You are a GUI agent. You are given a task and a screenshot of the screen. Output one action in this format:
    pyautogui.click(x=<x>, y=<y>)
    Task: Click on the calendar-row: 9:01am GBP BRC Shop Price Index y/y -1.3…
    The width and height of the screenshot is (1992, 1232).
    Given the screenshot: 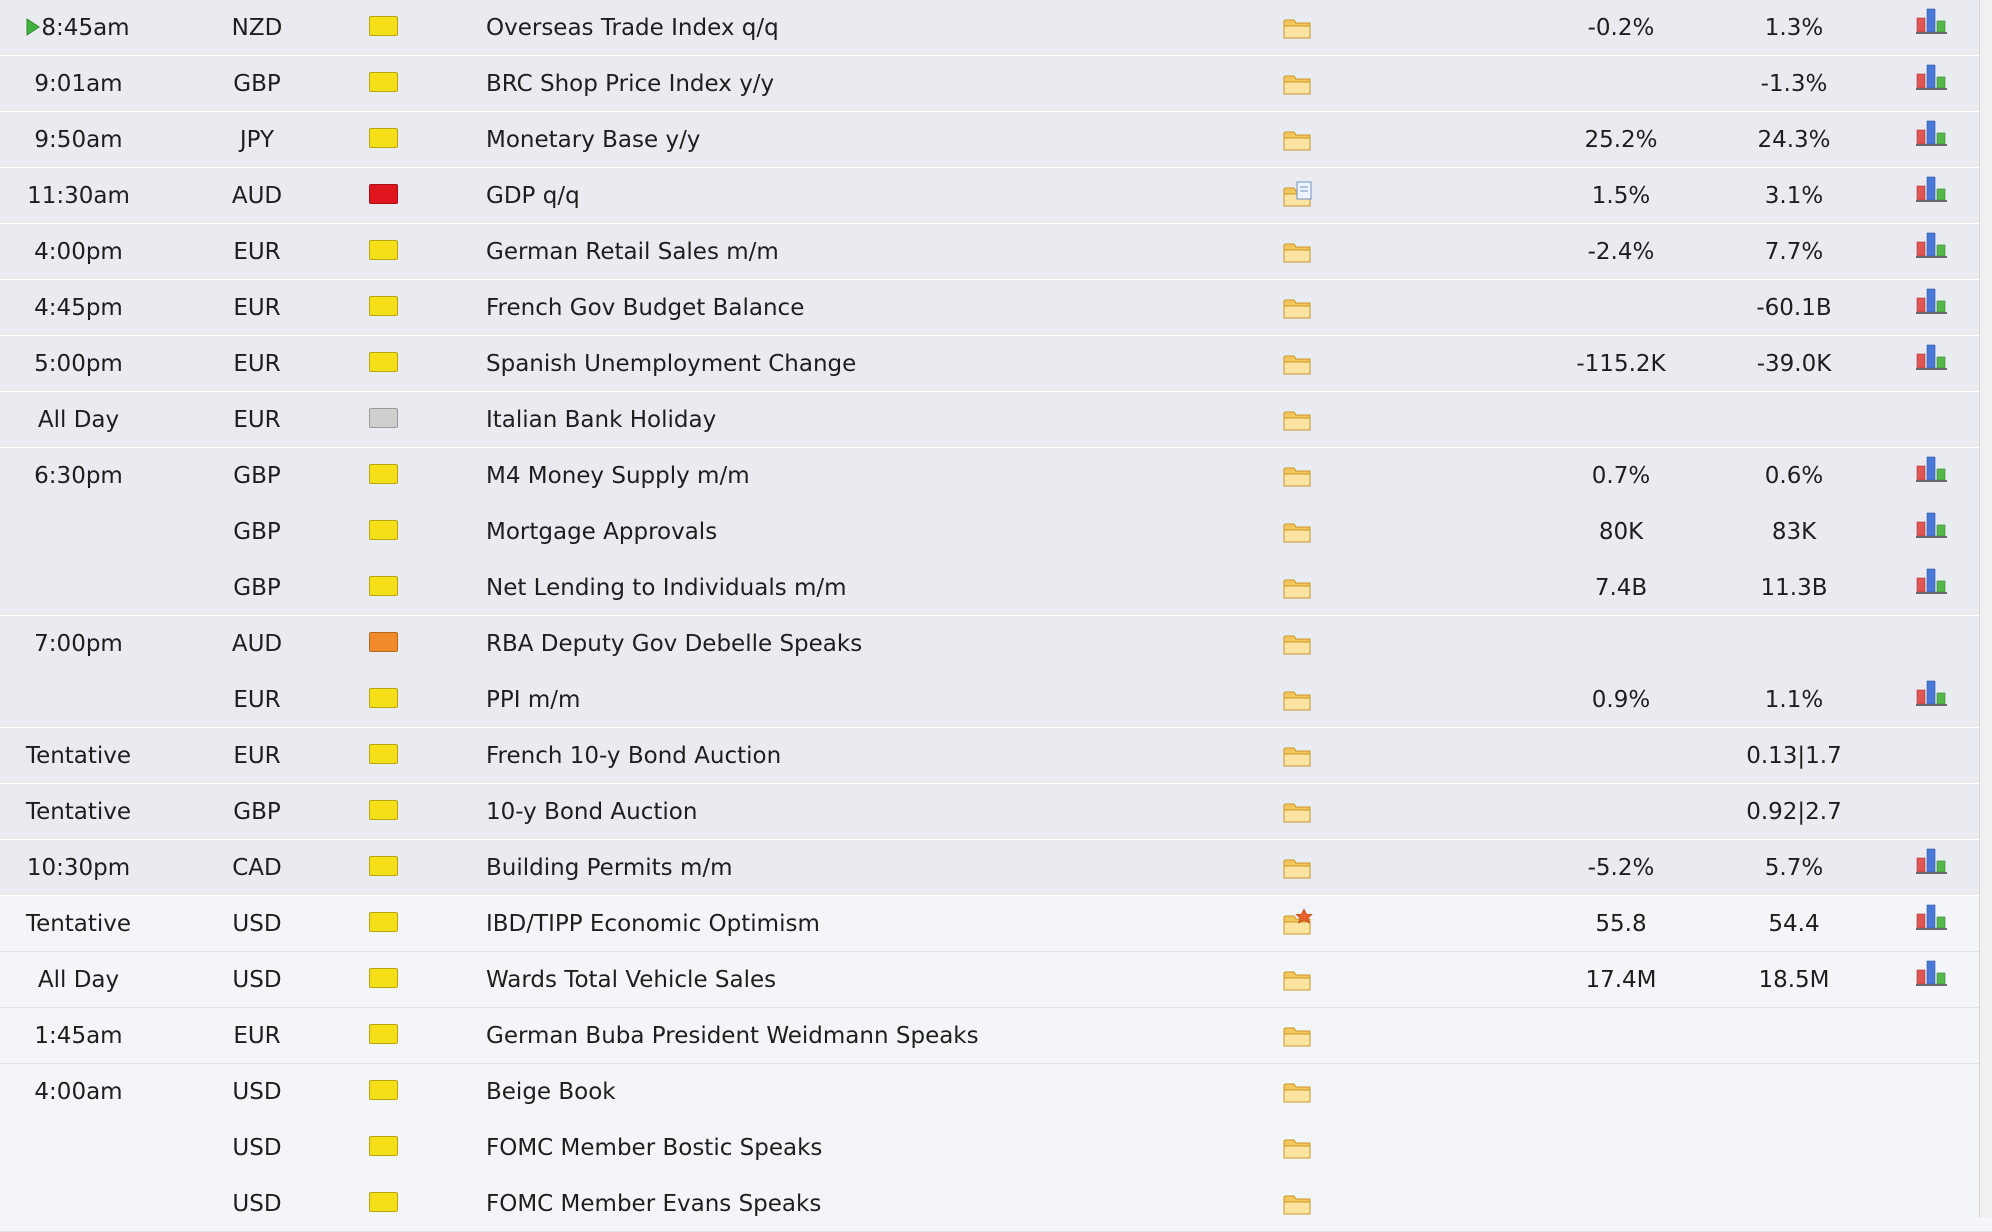 What is the action you would take?
    pyautogui.click(x=996, y=84)
    